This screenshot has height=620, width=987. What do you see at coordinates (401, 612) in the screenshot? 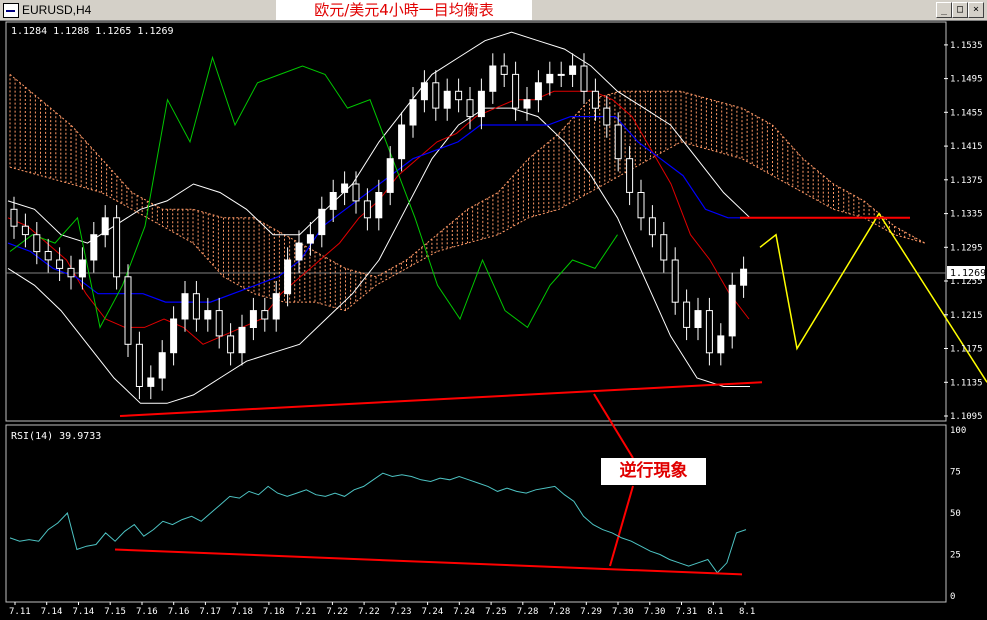
I see `time-tick-label: 7.23` at bounding box center [401, 612].